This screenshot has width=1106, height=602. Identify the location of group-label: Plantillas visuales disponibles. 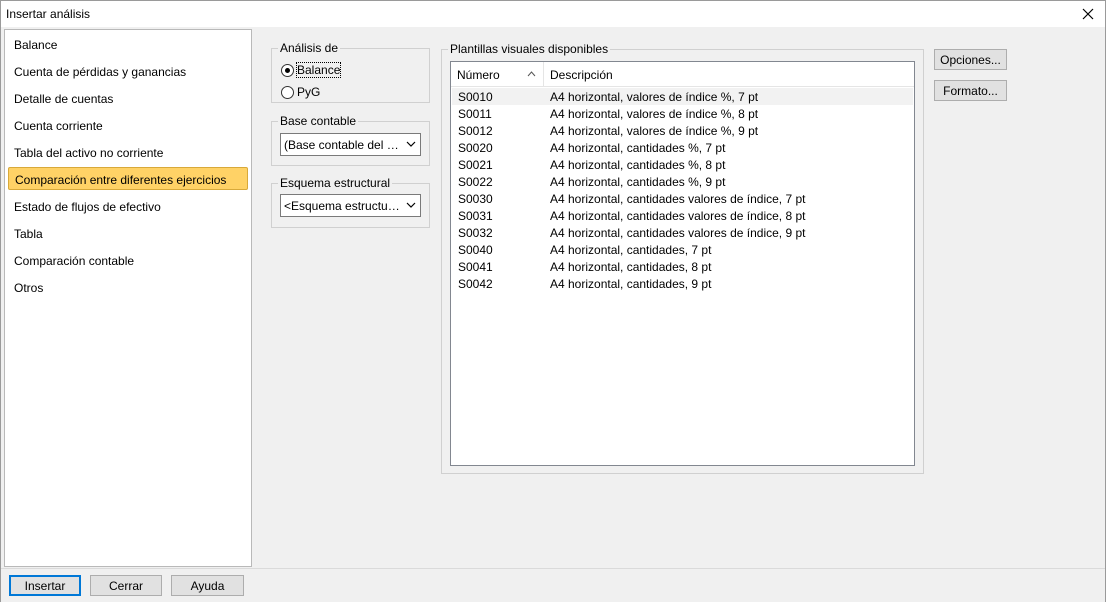
(529, 49).